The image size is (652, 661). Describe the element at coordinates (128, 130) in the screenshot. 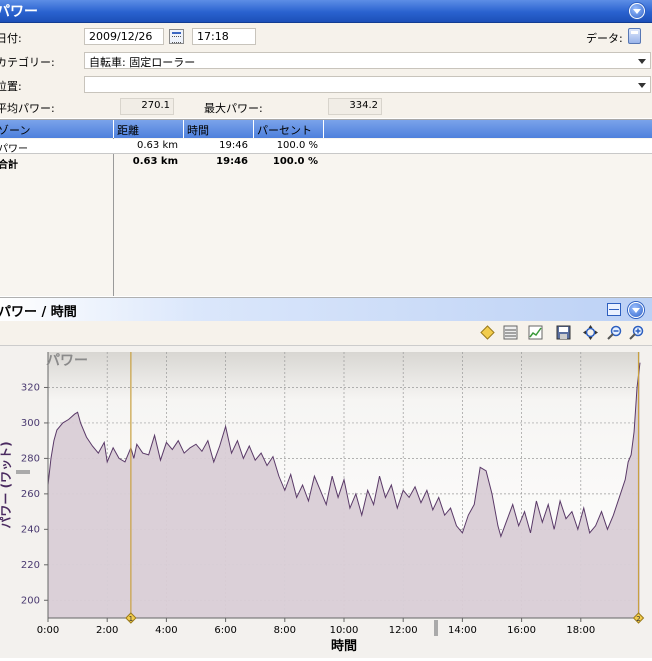

I see `col-distance: 距離` at that location.